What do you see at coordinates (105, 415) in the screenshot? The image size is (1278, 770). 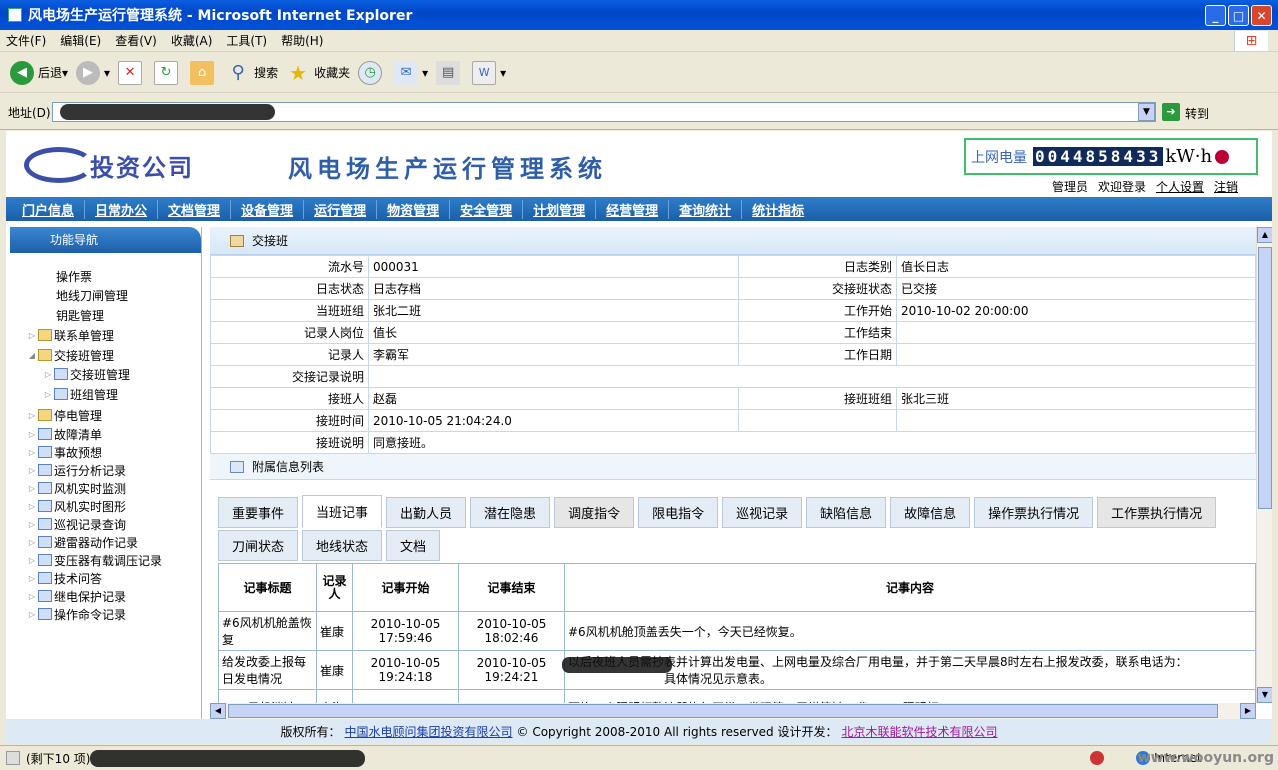 I see `sidebar-item-outage: ▷ 停电管理` at bounding box center [105, 415].